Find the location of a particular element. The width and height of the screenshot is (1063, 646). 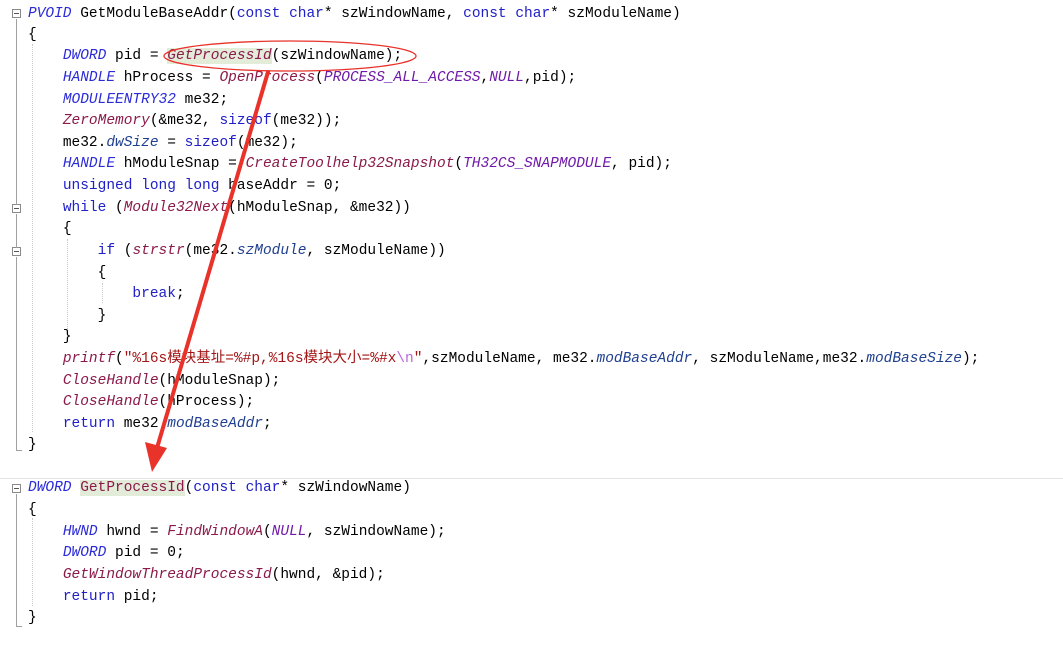

annotation-arrow-line is located at coordinates (212, 260).